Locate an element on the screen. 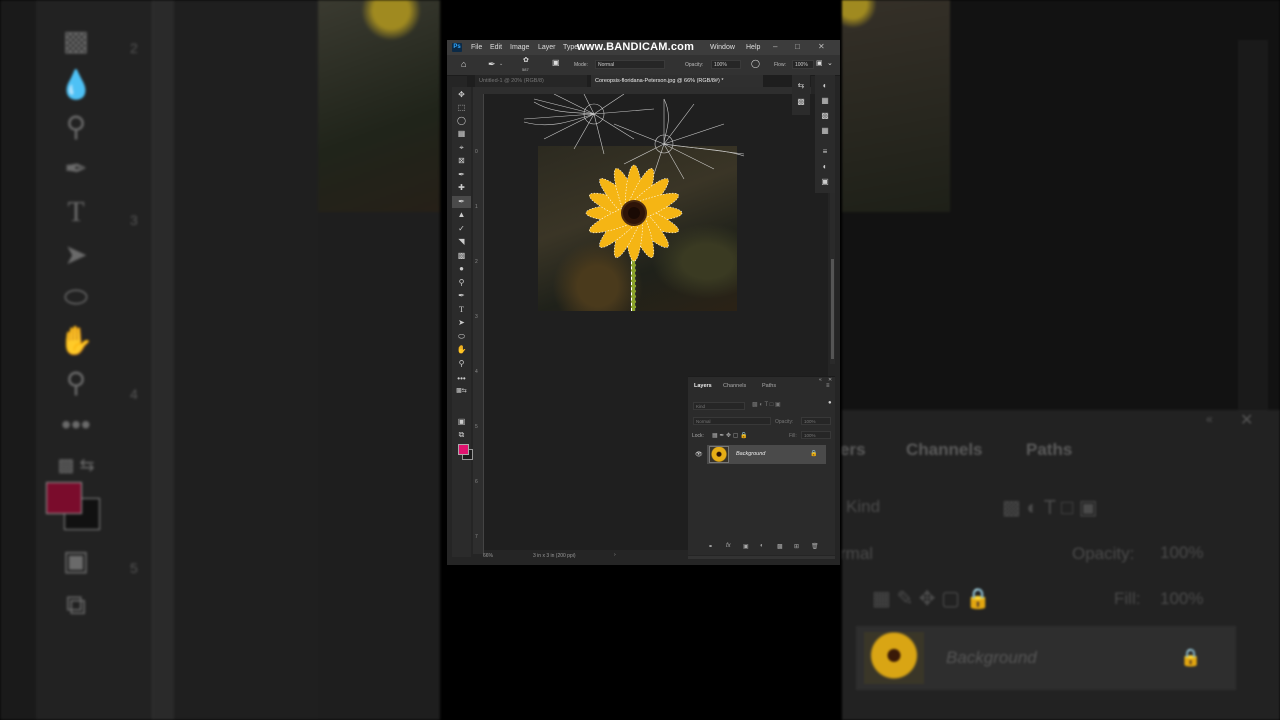  mode-select: Normal is located at coordinates (630, 64).